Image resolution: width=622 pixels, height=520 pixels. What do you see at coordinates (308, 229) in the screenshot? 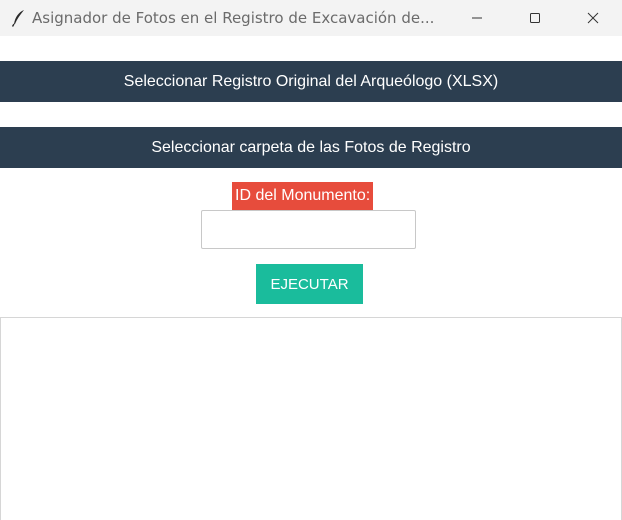
I see `monument-id-input` at bounding box center [308, 229].